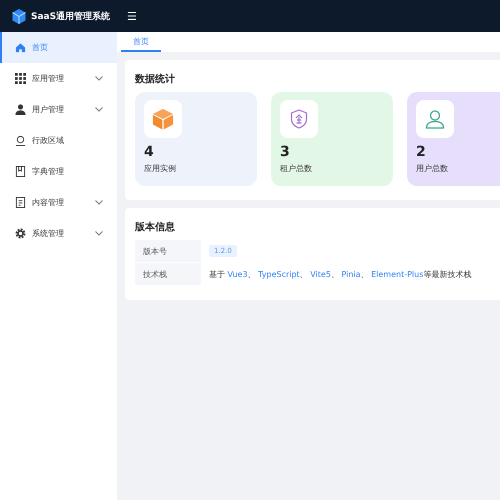 Image resolution: width=500 pixels, height=500 pixels. What do you see at coordinates (19, 16) in the screenshot?
I see `cube-logo-icon` at bounding box center [19, 16].